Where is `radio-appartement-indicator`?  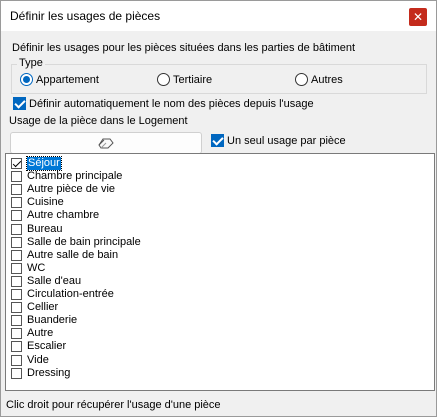
radio-appartement-indicator is located at coordinates (26, 79).